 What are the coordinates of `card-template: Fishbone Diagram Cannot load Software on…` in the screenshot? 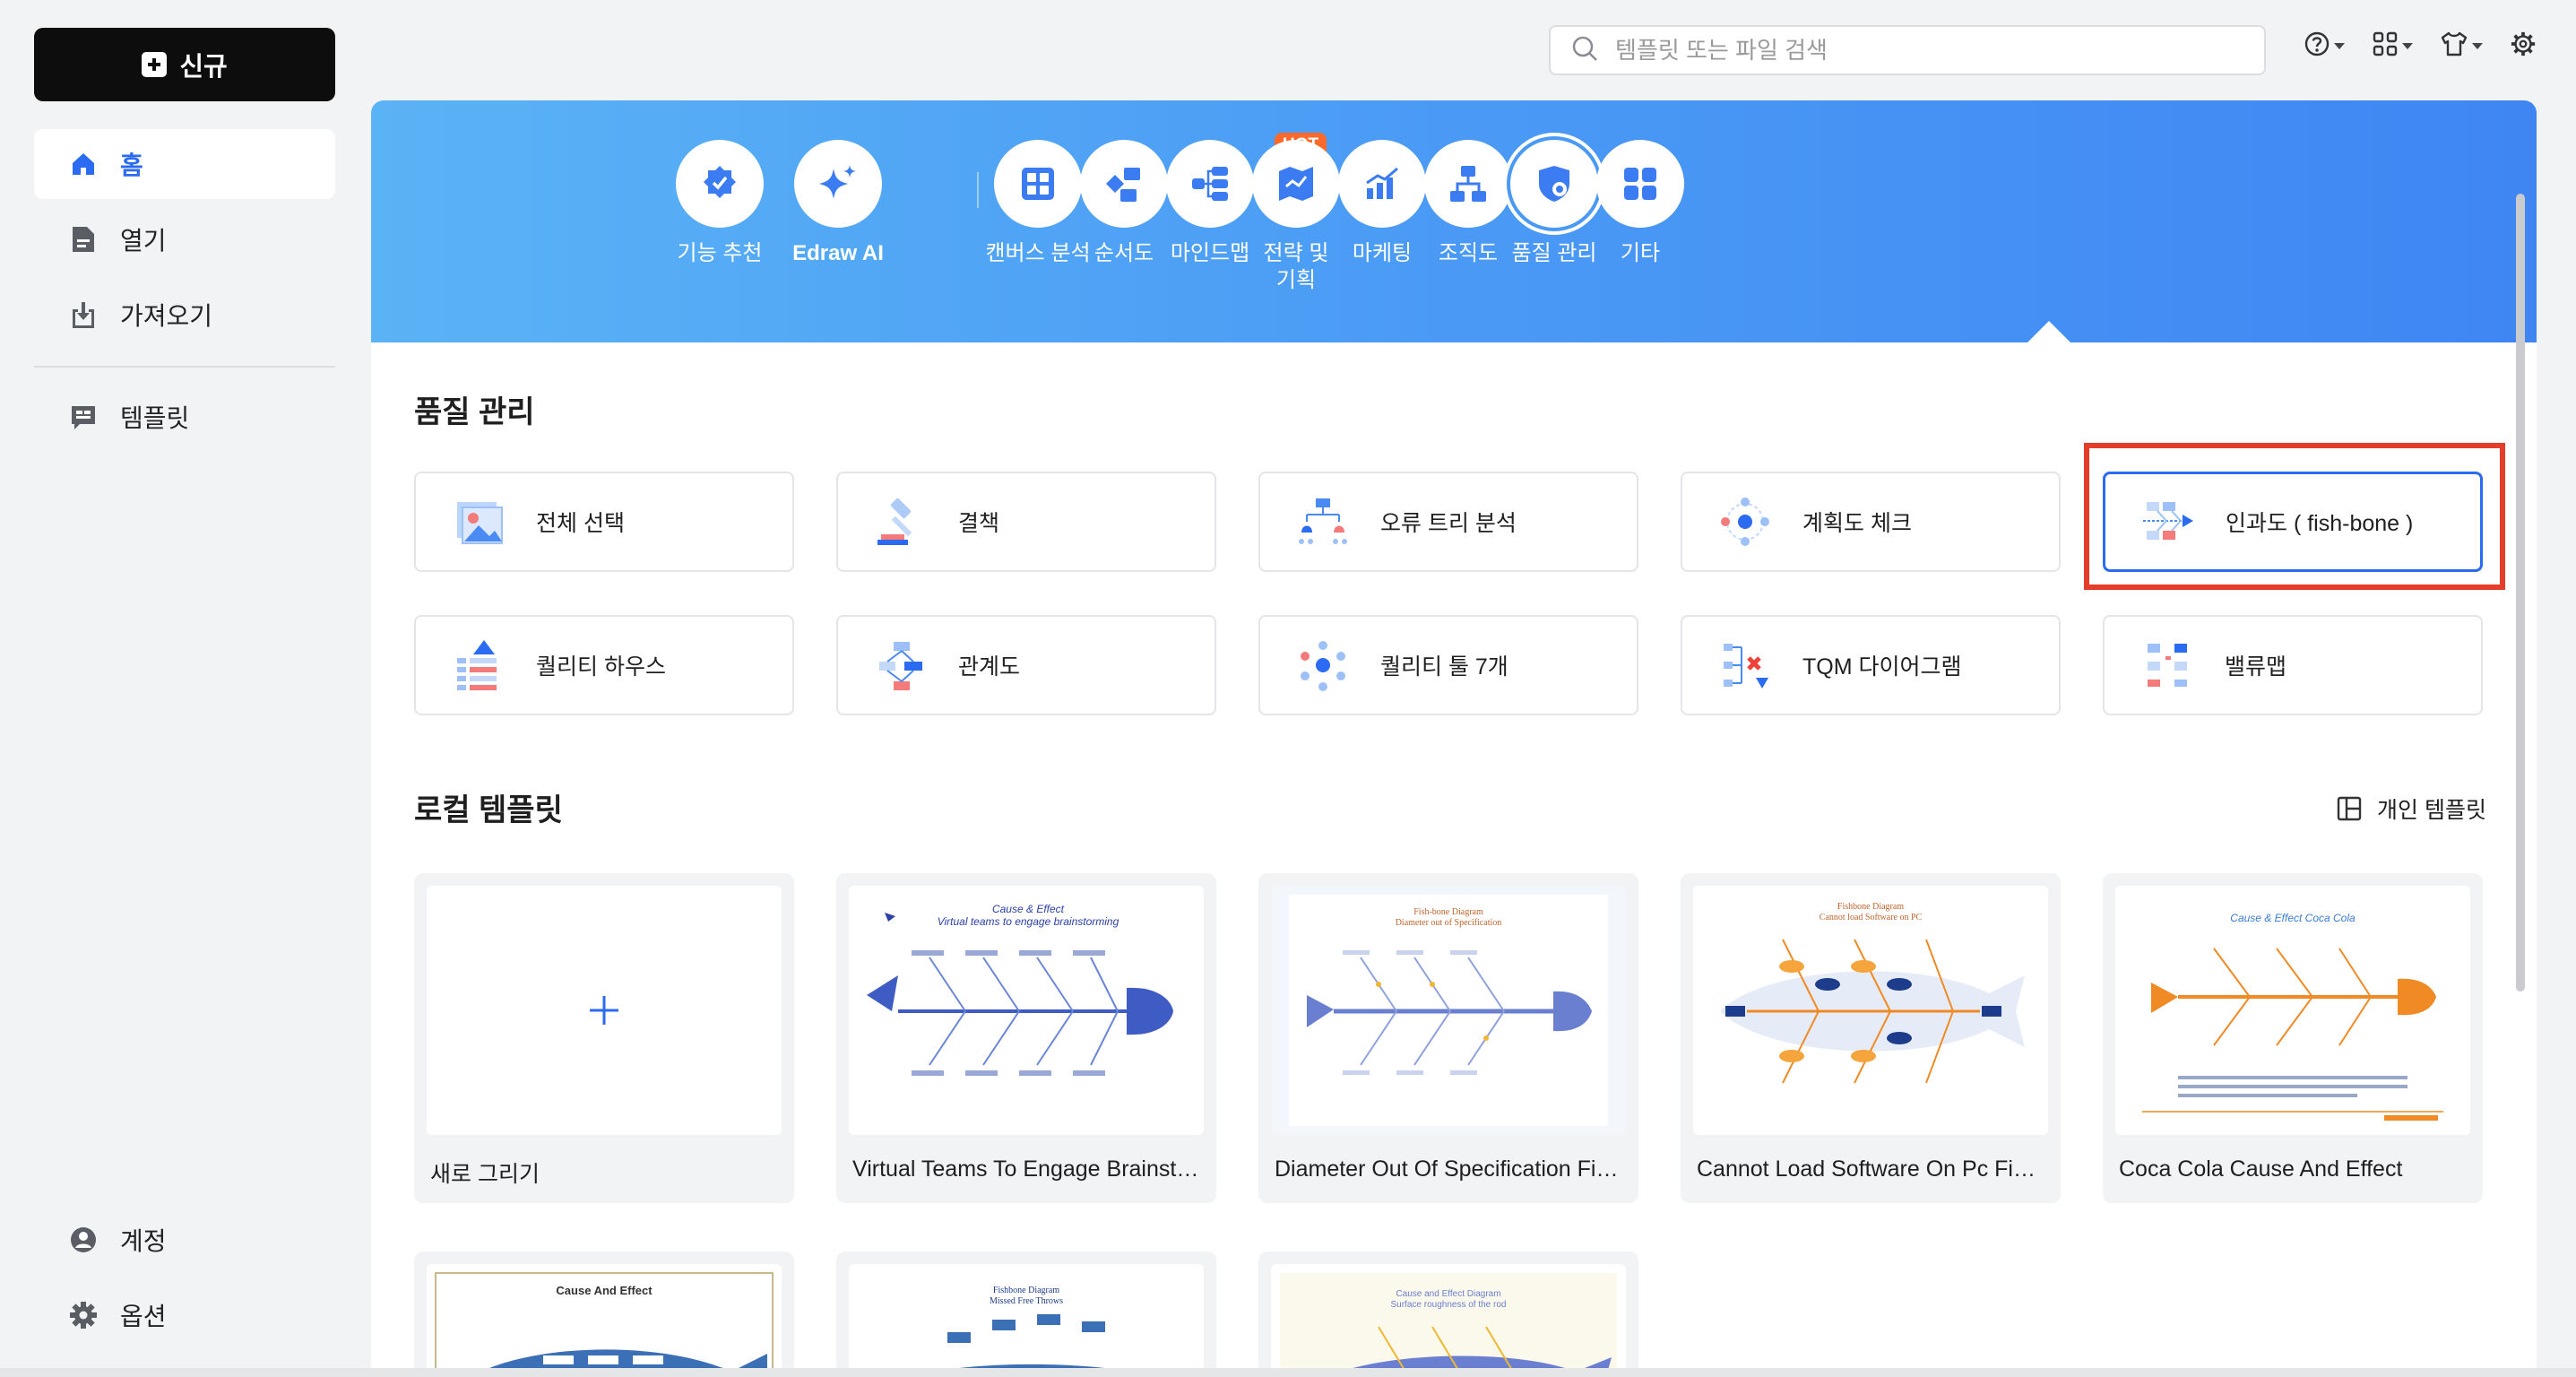 It's located at (1871, 1038).